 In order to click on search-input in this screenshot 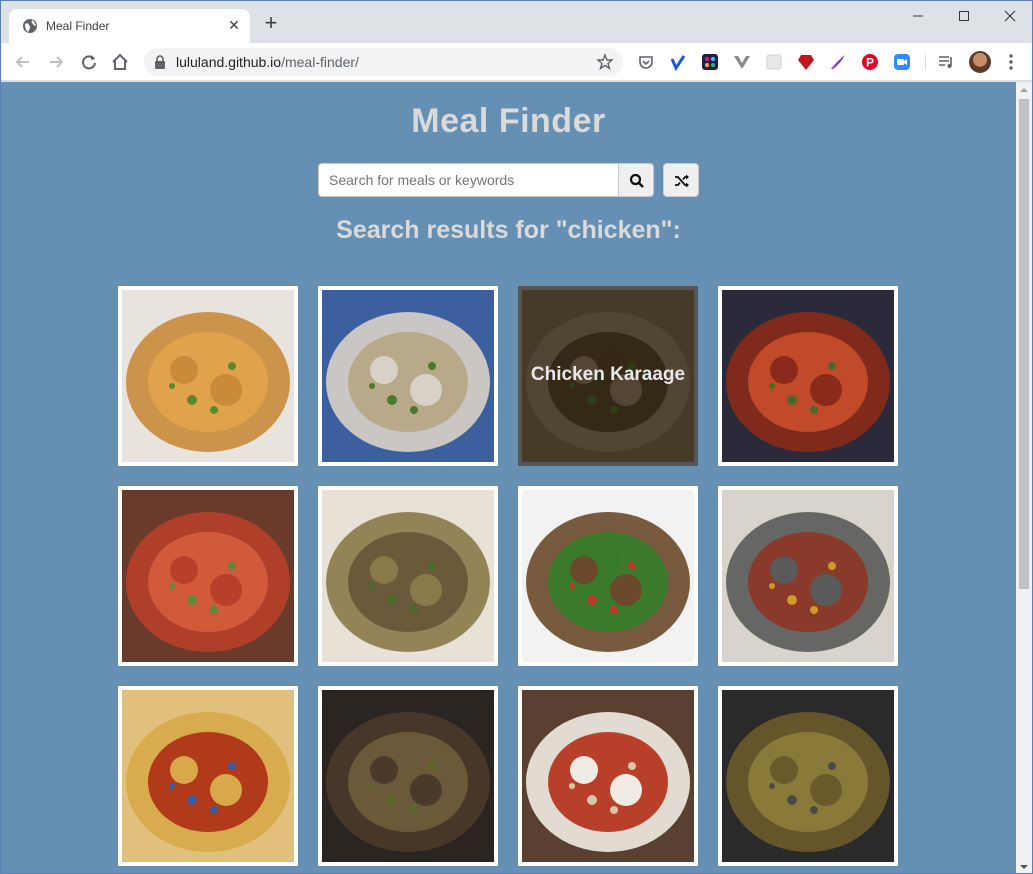, I will do `click(468, 180)`.